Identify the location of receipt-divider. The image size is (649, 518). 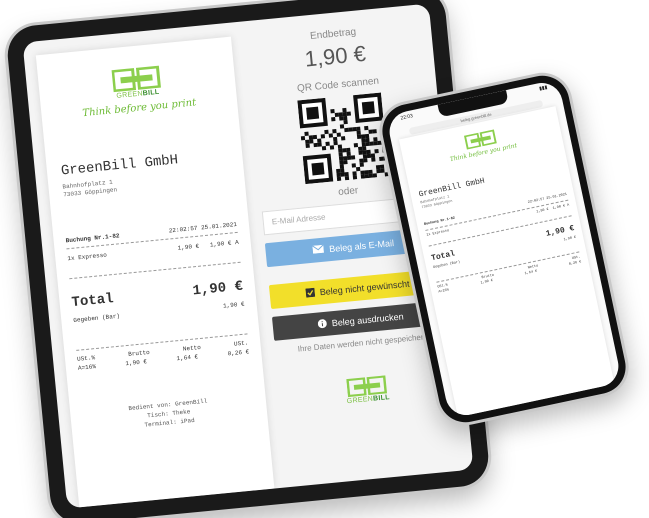
(155, 270).